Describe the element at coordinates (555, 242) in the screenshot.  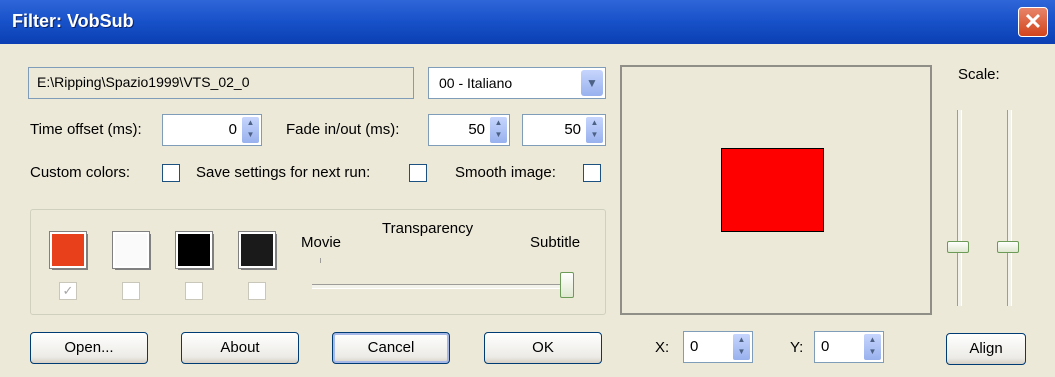
I see `transparency-subtitle-label: Subtitle` at that location.